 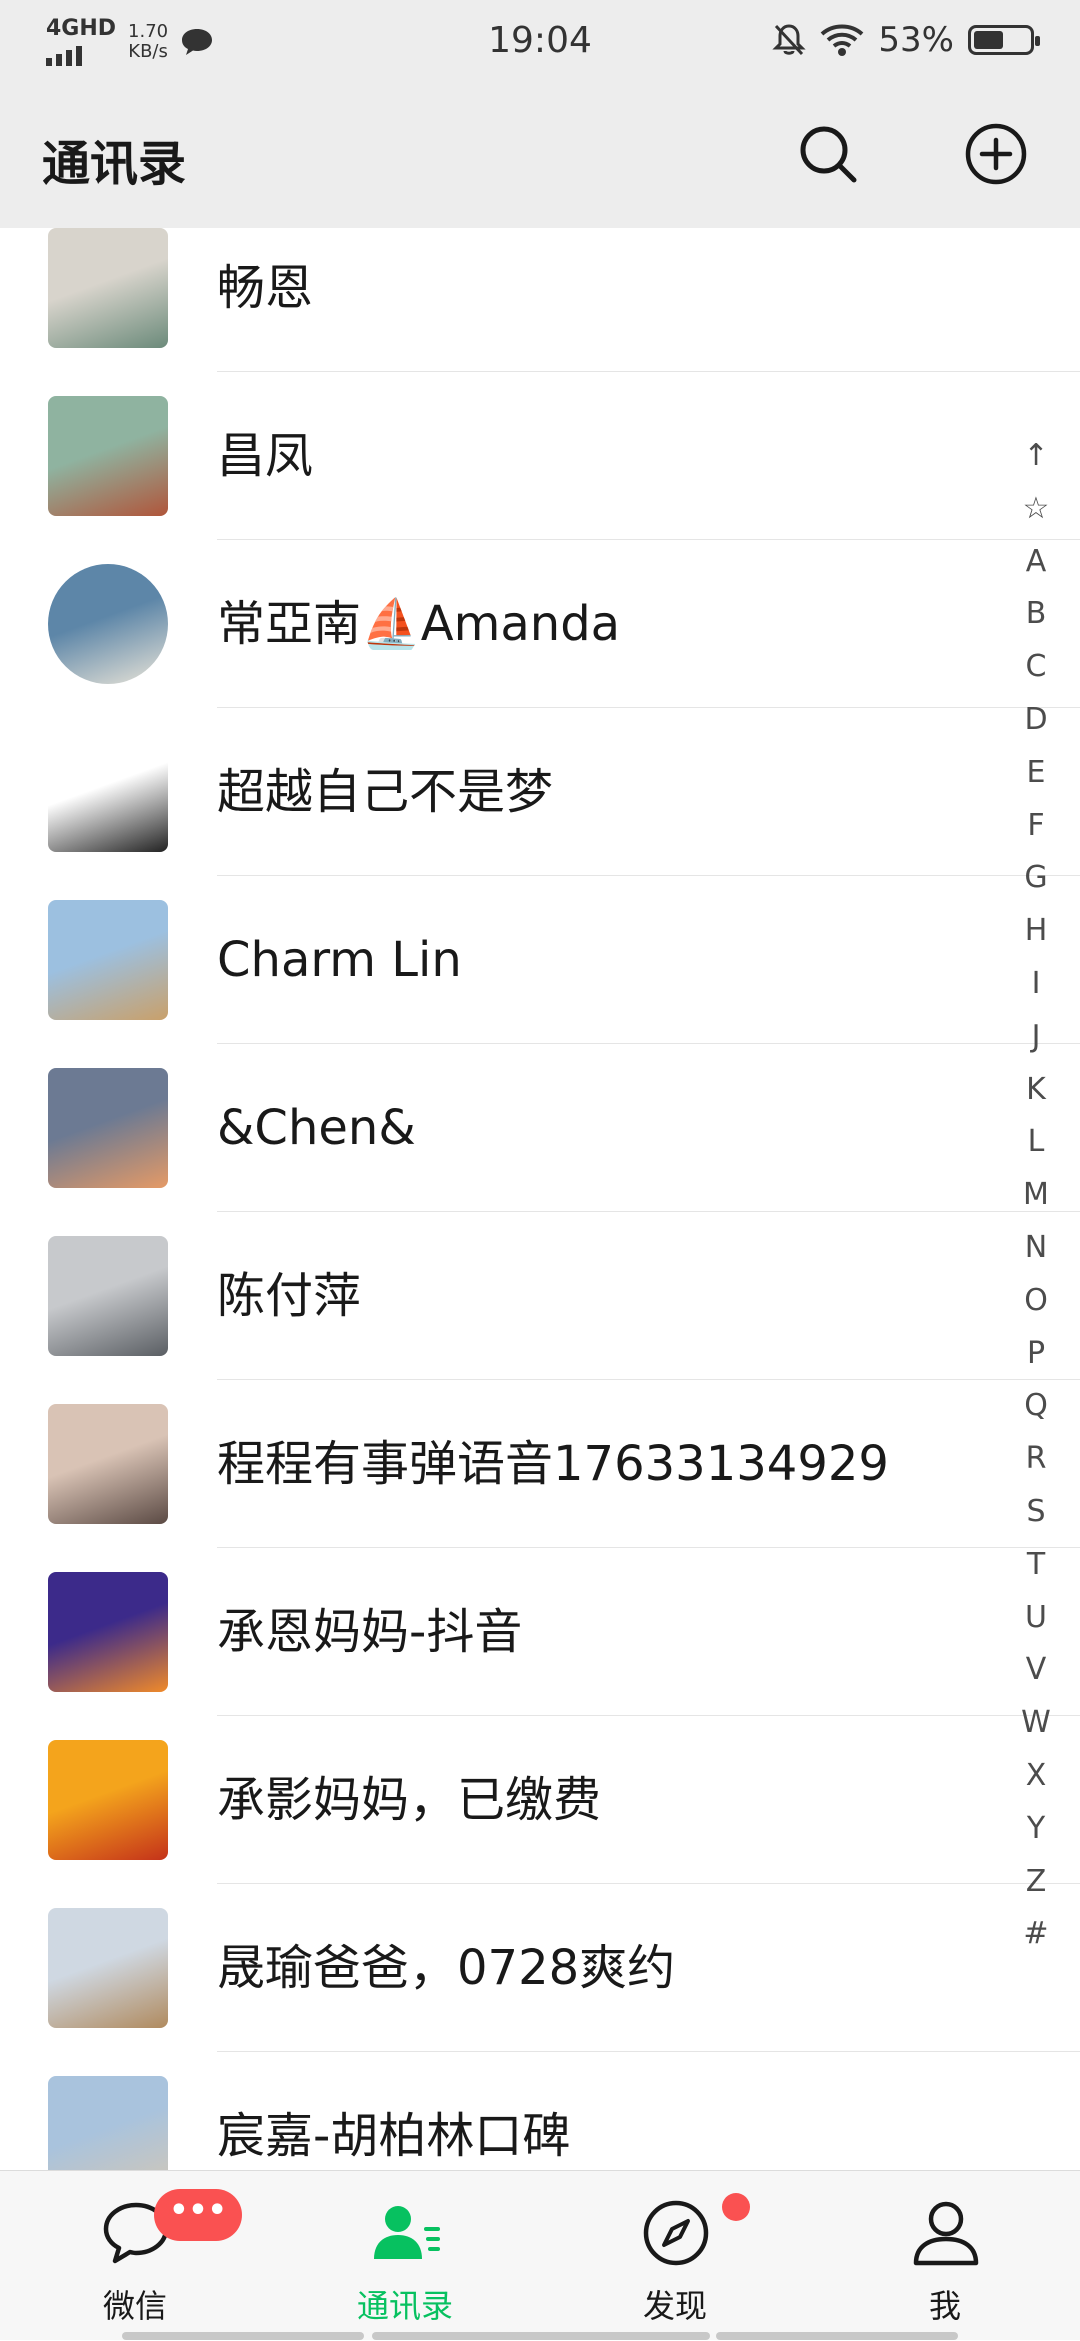 What do you see at coordinates (789, 40) in the screenshot?
I see `bell-muted-icon` at bounding box center [789, 40].